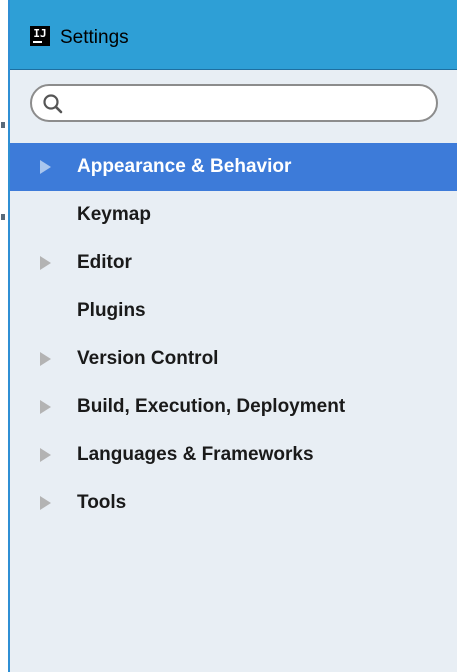  What do you see at coordinates (111, 310) in the screenshot?
I see `tree-item-label: Plugins` at bounding box center [111, 310].